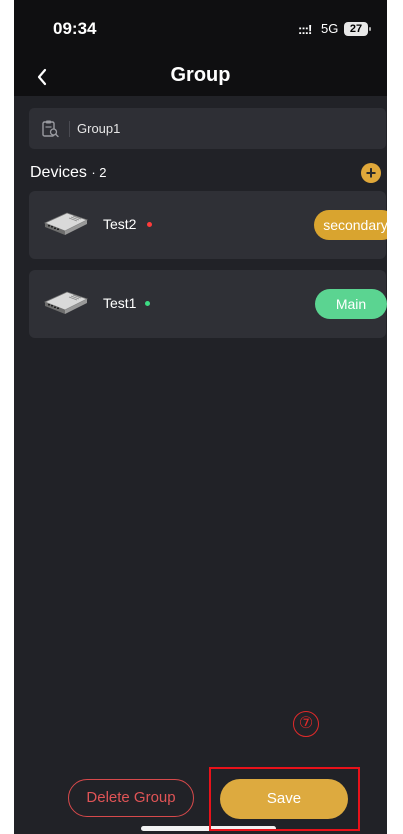 The image size is (403, 834). Describe the element at coordinates (371, 173) in the screenshot. I see `add-device-button: +` at that location.